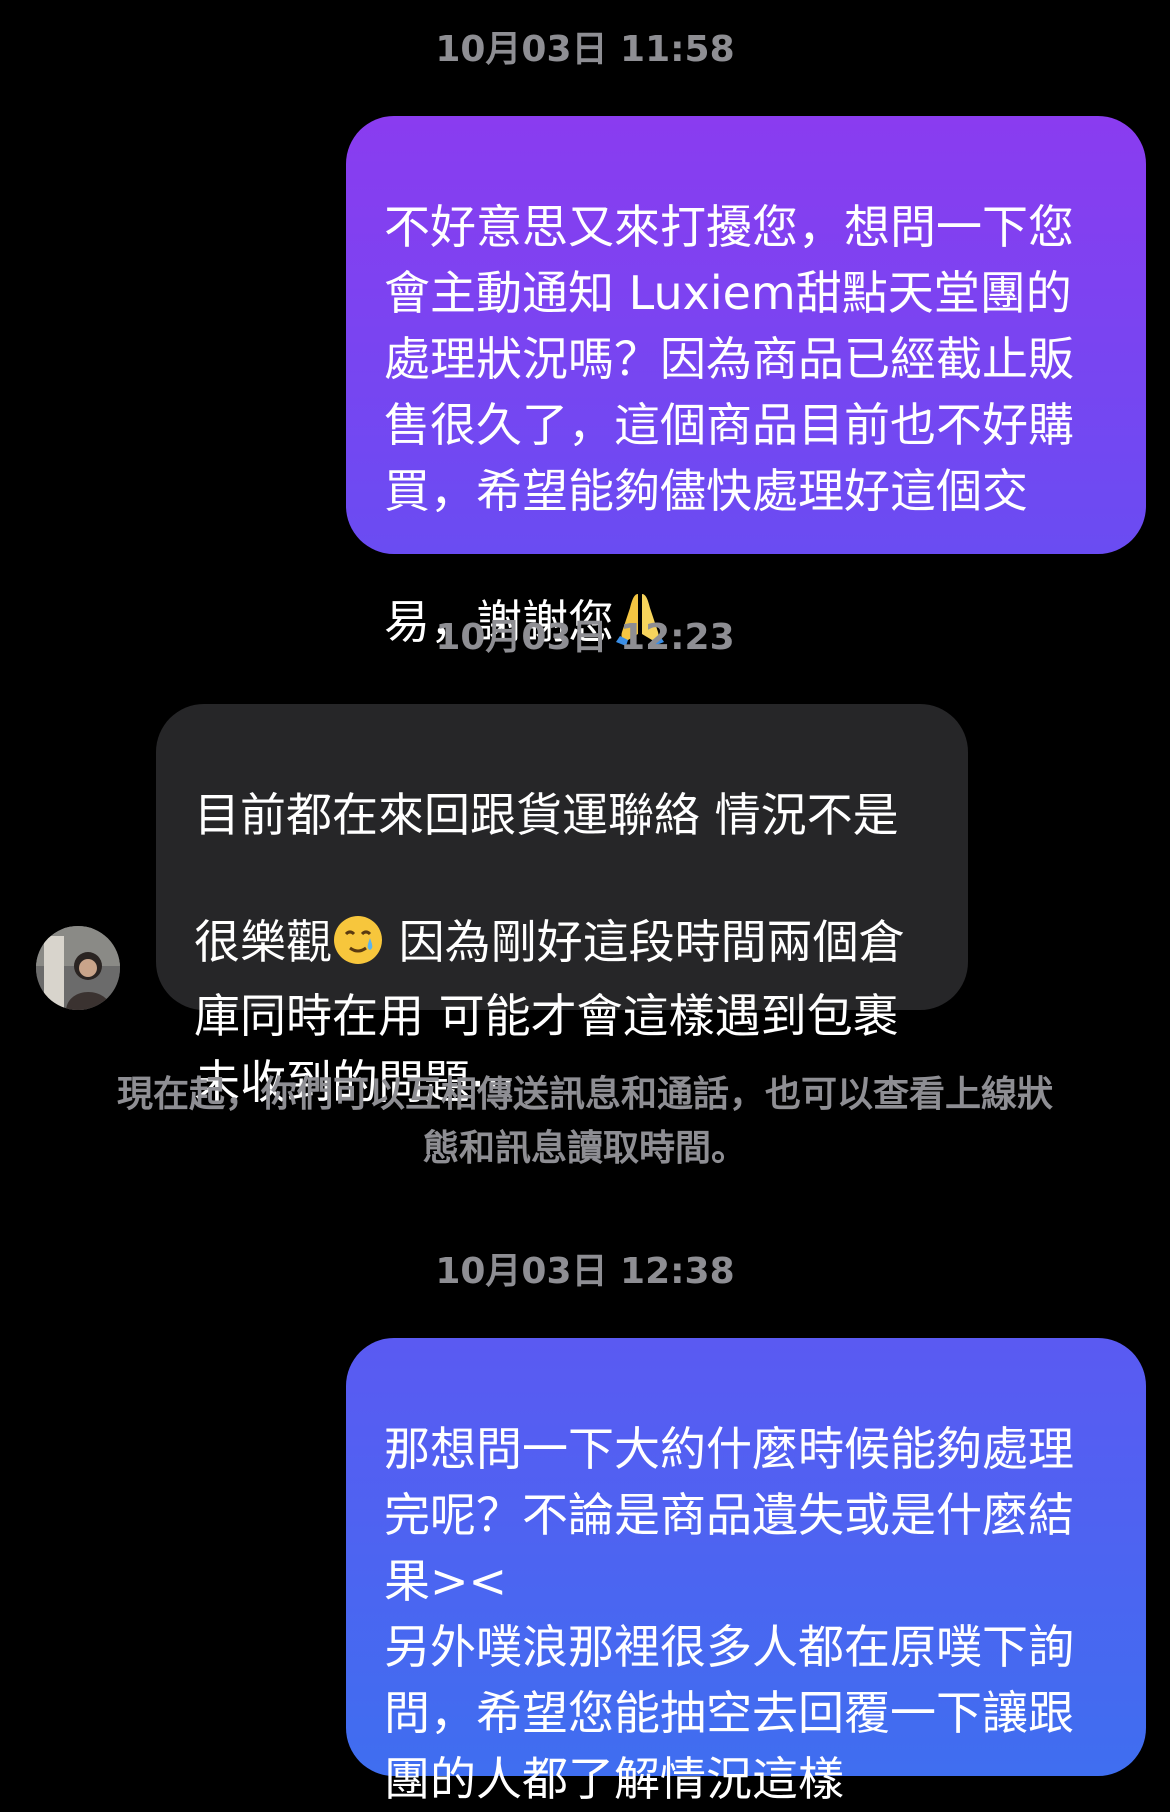  What do you see at coordinates (585, 637) in the screenshot?
I see `message-timestamp: 10月03日 12:23` at bounding box center [585, 637].